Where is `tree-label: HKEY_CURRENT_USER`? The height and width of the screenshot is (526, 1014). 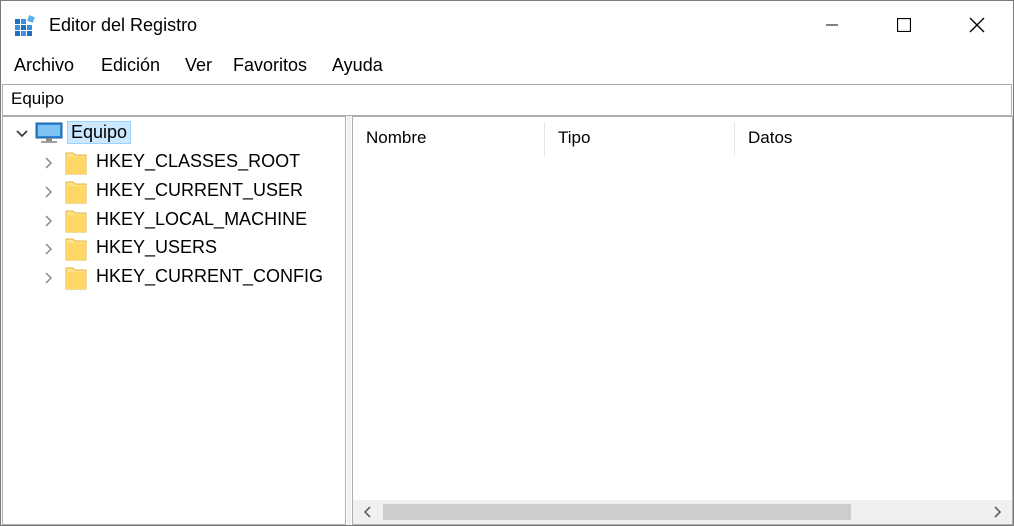
tree-label: HKEY_CURRENT_USER is located at coordinates (199, 190).